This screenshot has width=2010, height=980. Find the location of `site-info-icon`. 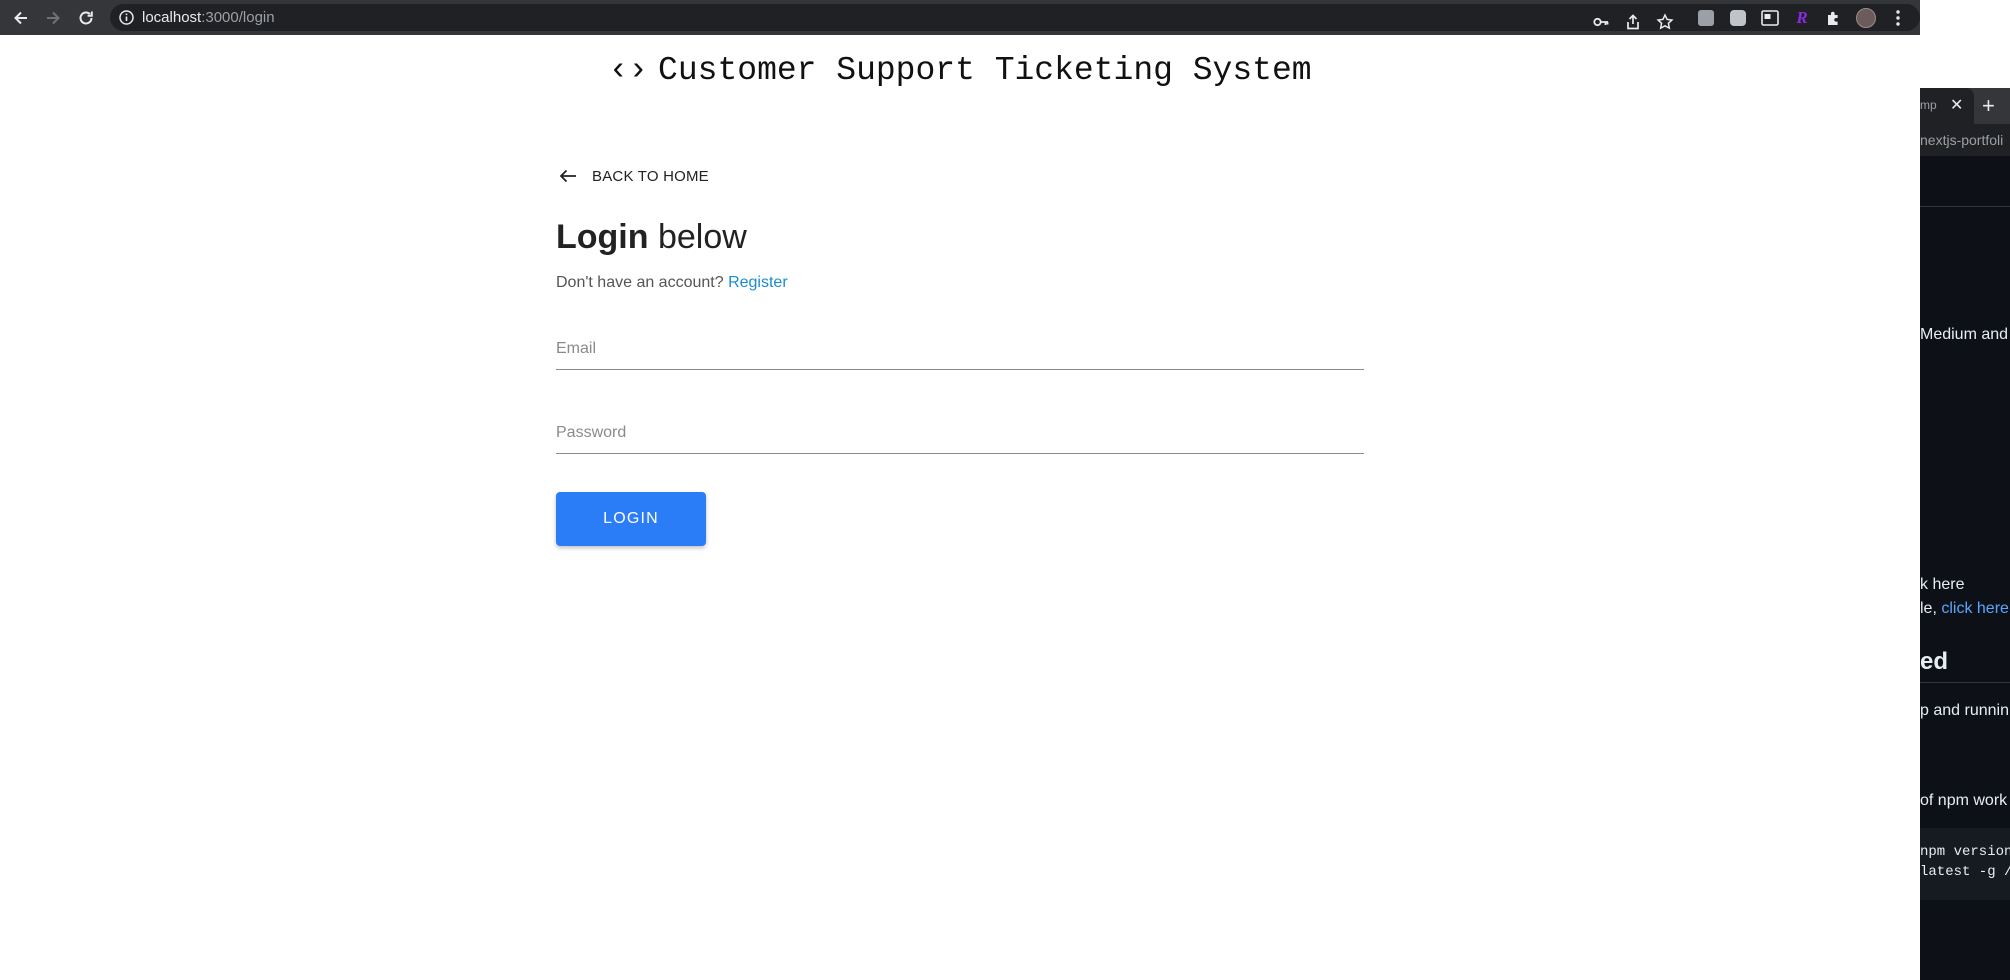

site-info-icon is located at coordinates (126, 17).